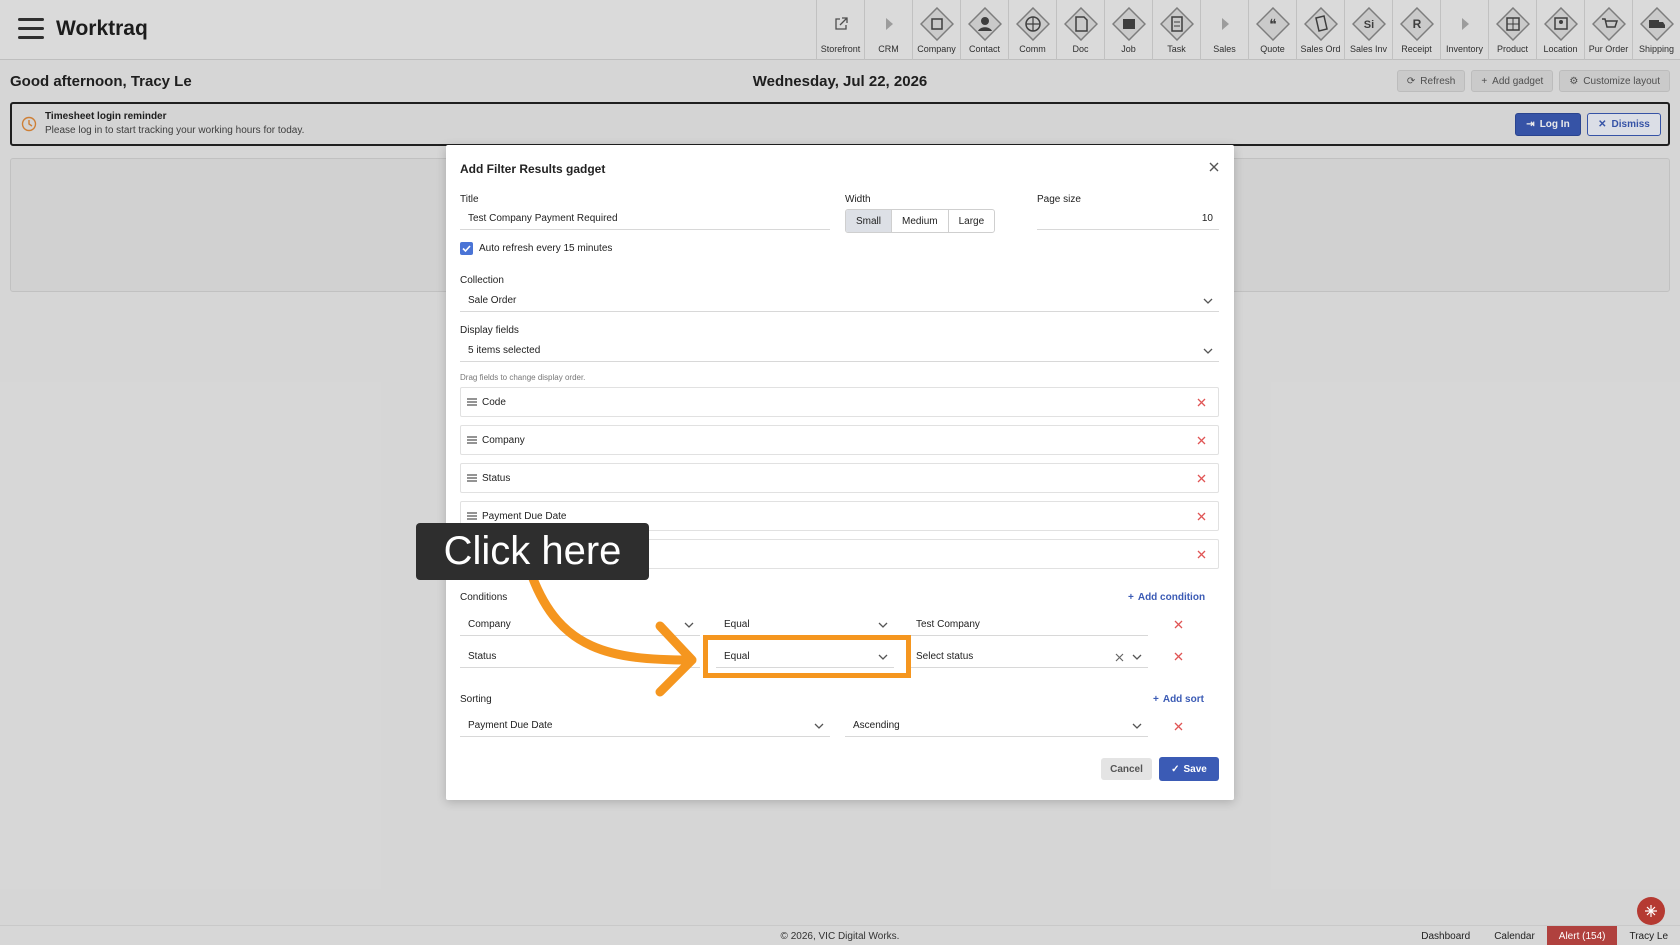 Image resolution: width=1680 pixels, height=945 pixels. Describe the element at coordinates (580, 625) in the screenshot. I see `condition-field-select: Company` at that location.